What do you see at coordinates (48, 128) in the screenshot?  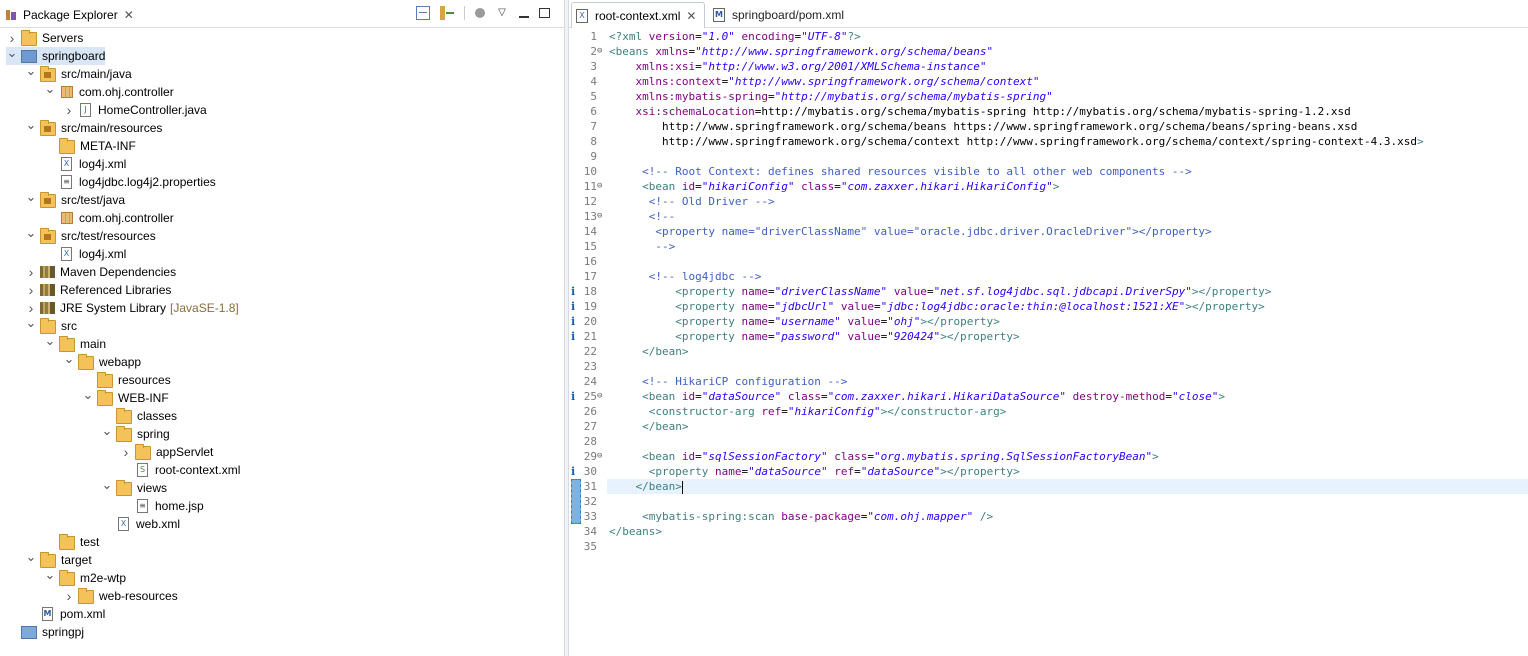 I see `source-folder-icon` at bounding box center [48, 128].